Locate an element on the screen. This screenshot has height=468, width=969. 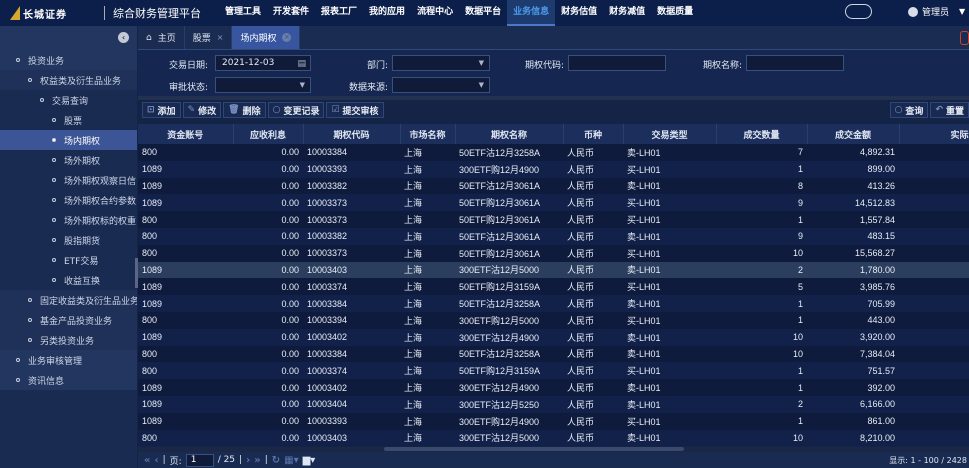
trade-date-input: 2021-12-03 ▤ is located at coordinates (263, 63).